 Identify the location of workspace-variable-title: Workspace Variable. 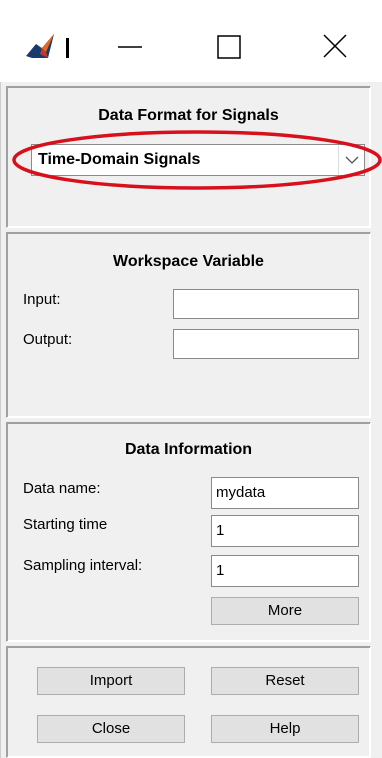
(188, 261).